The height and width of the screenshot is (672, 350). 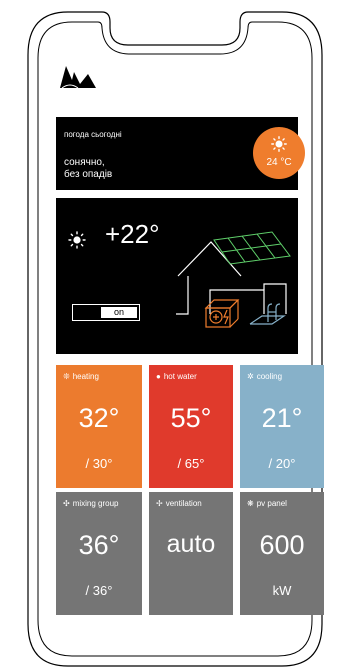 I want to click on system-toggle: on, so click(x=106, y=312).